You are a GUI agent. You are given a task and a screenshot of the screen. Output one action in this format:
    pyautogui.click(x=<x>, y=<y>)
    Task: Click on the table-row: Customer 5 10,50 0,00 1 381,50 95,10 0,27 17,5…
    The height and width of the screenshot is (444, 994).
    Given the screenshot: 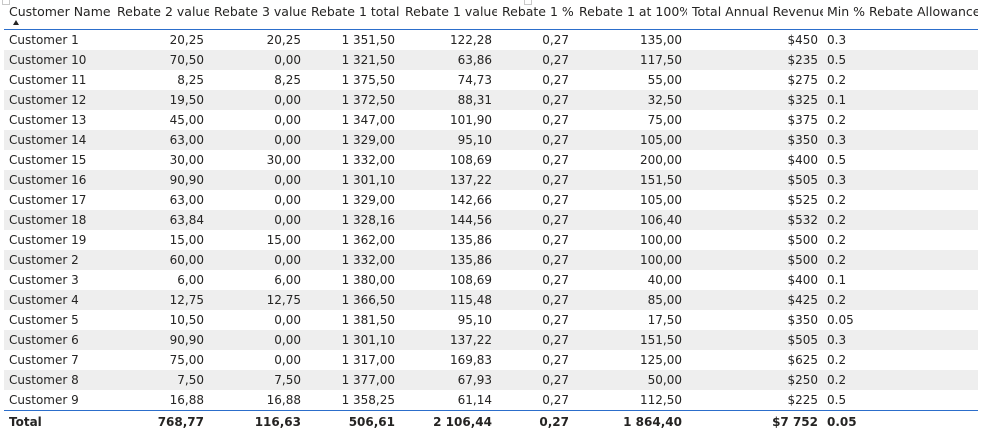 What is the action you would take?
    pyautogui.click(x=491, y=320)
    